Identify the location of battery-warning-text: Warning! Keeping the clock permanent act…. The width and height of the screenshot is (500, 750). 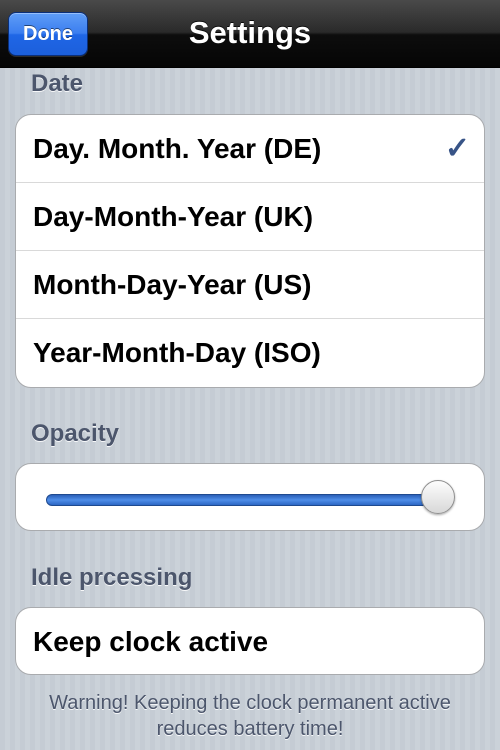
(250, 716).